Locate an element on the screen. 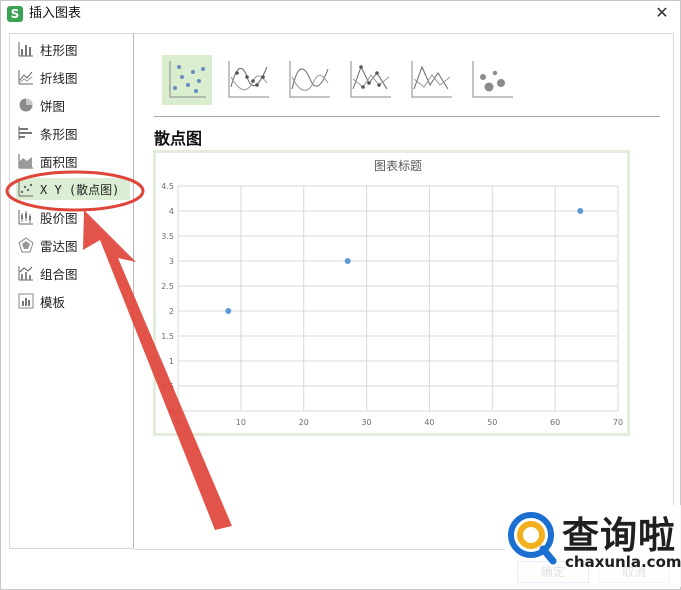 This screenshot has height=590, width=681. y-tick-label: 4 is located at coordinates (171, 211).